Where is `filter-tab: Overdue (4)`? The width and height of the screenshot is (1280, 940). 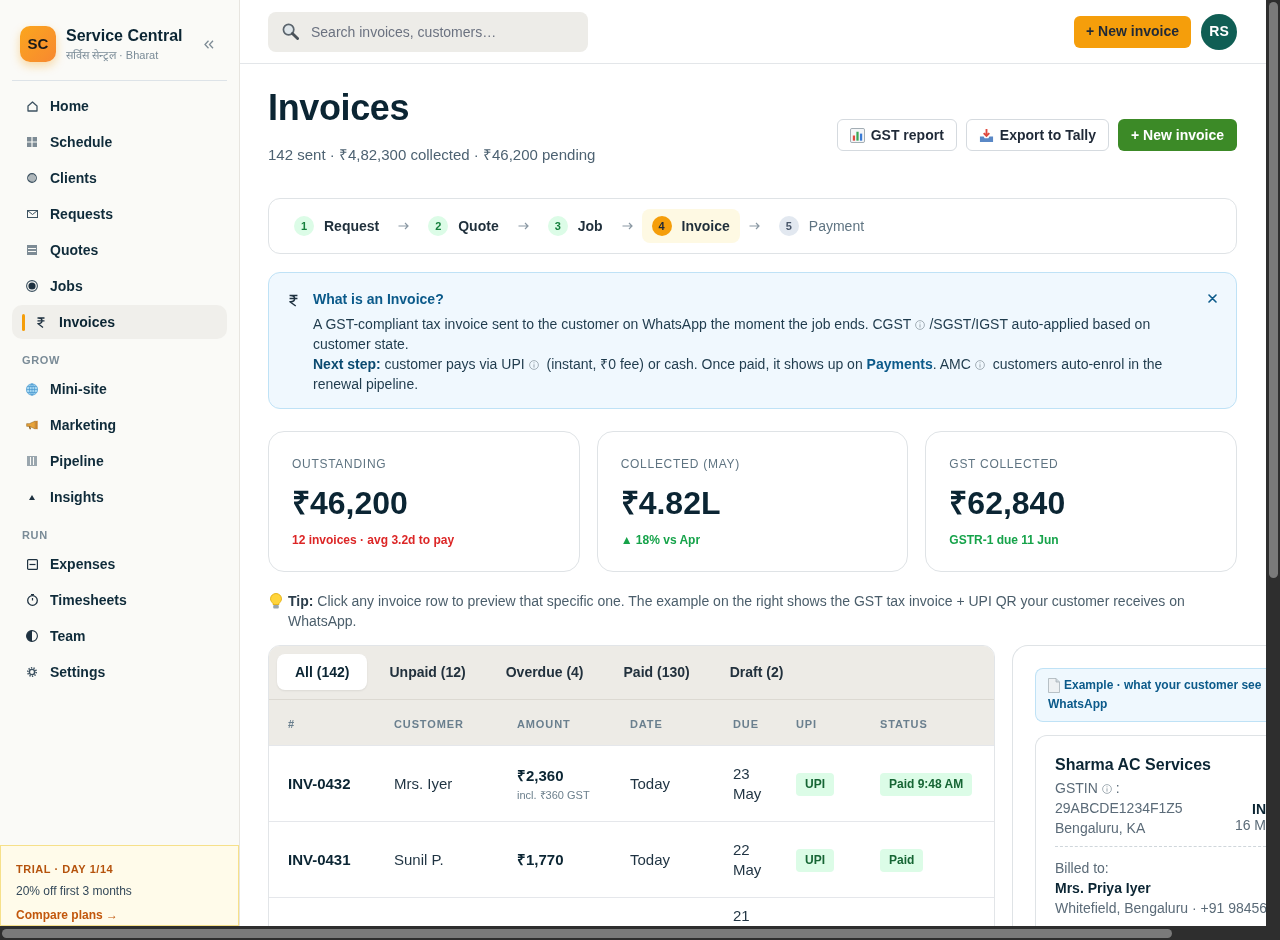 filter-tab: Overdue (4) is located at coordinates (544, 672).